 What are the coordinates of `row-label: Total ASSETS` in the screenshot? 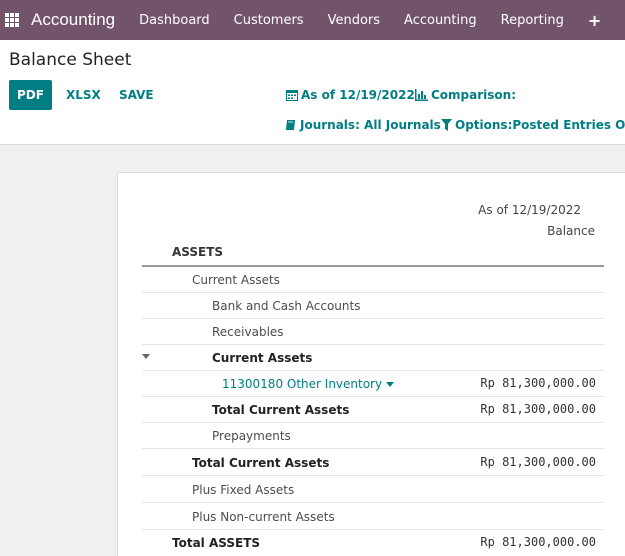 It's located at (216, 543).